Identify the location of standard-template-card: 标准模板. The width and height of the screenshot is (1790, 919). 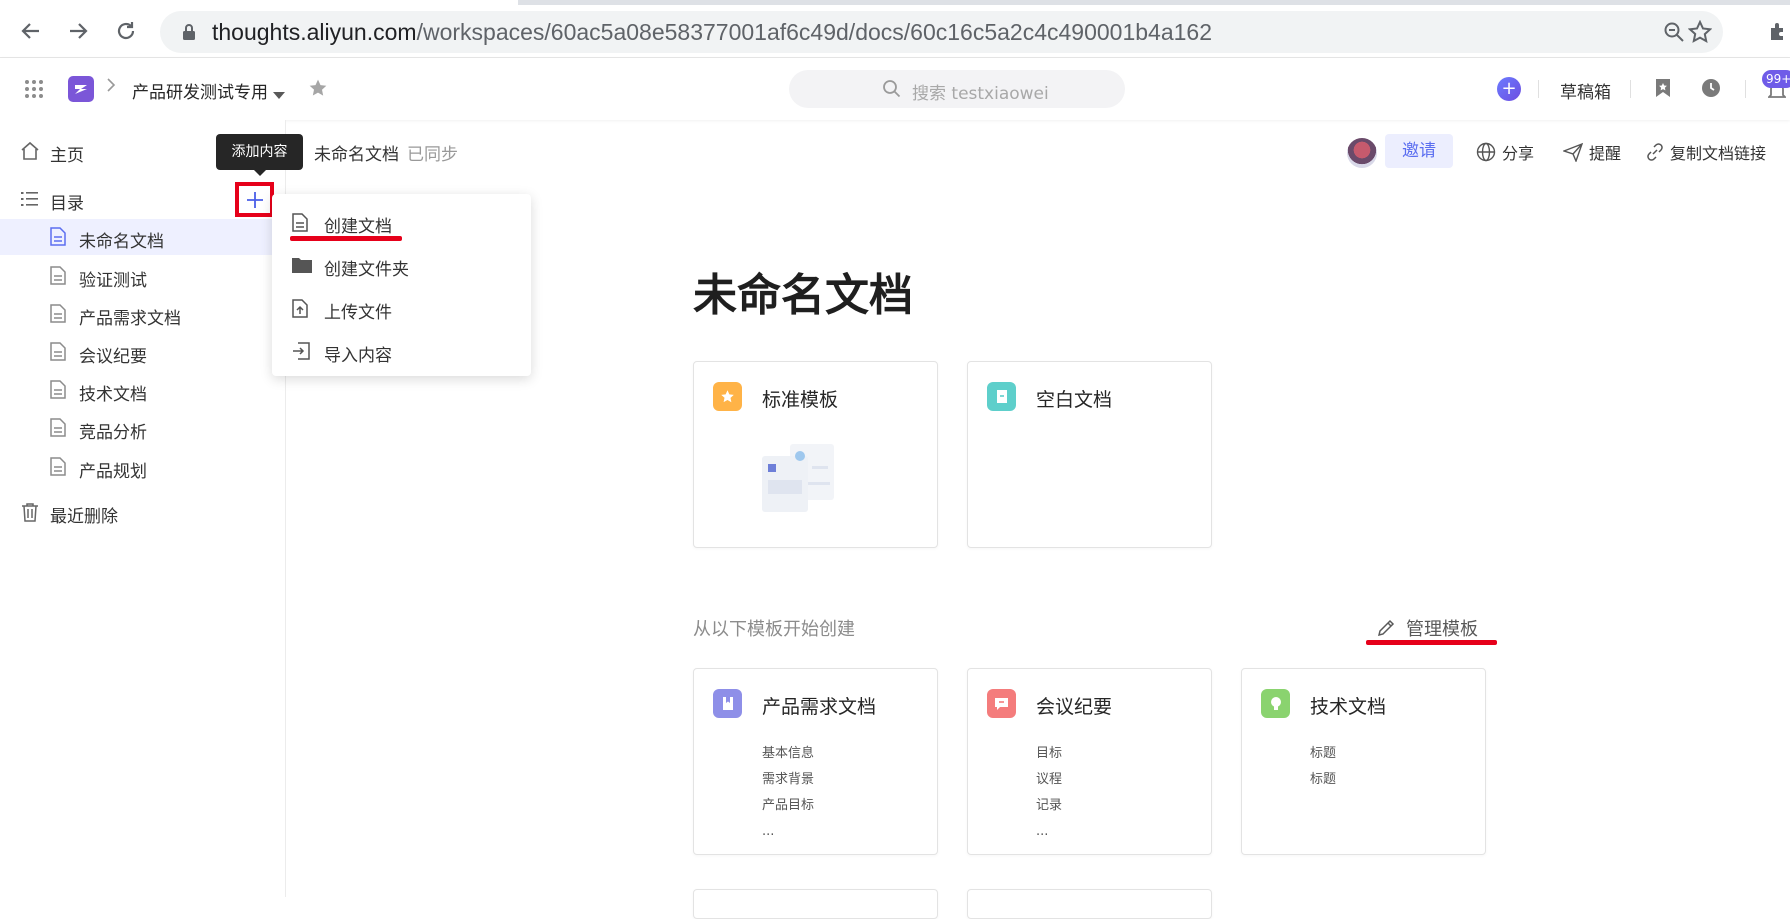
(815, 454).